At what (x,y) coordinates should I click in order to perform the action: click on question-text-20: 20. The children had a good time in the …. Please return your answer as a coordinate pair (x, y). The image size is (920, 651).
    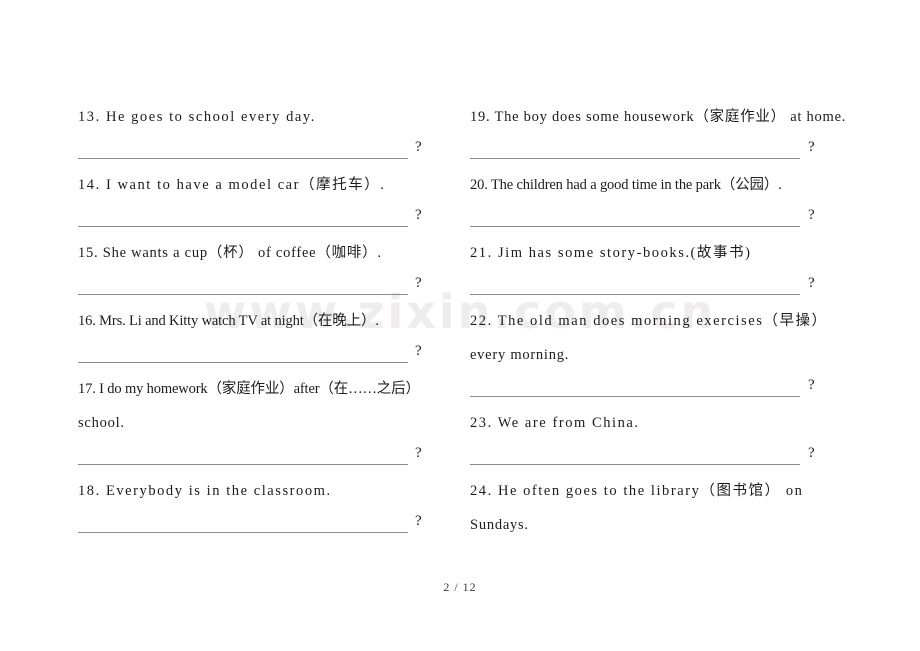
    Looking at the image, I should click on (626, 185).